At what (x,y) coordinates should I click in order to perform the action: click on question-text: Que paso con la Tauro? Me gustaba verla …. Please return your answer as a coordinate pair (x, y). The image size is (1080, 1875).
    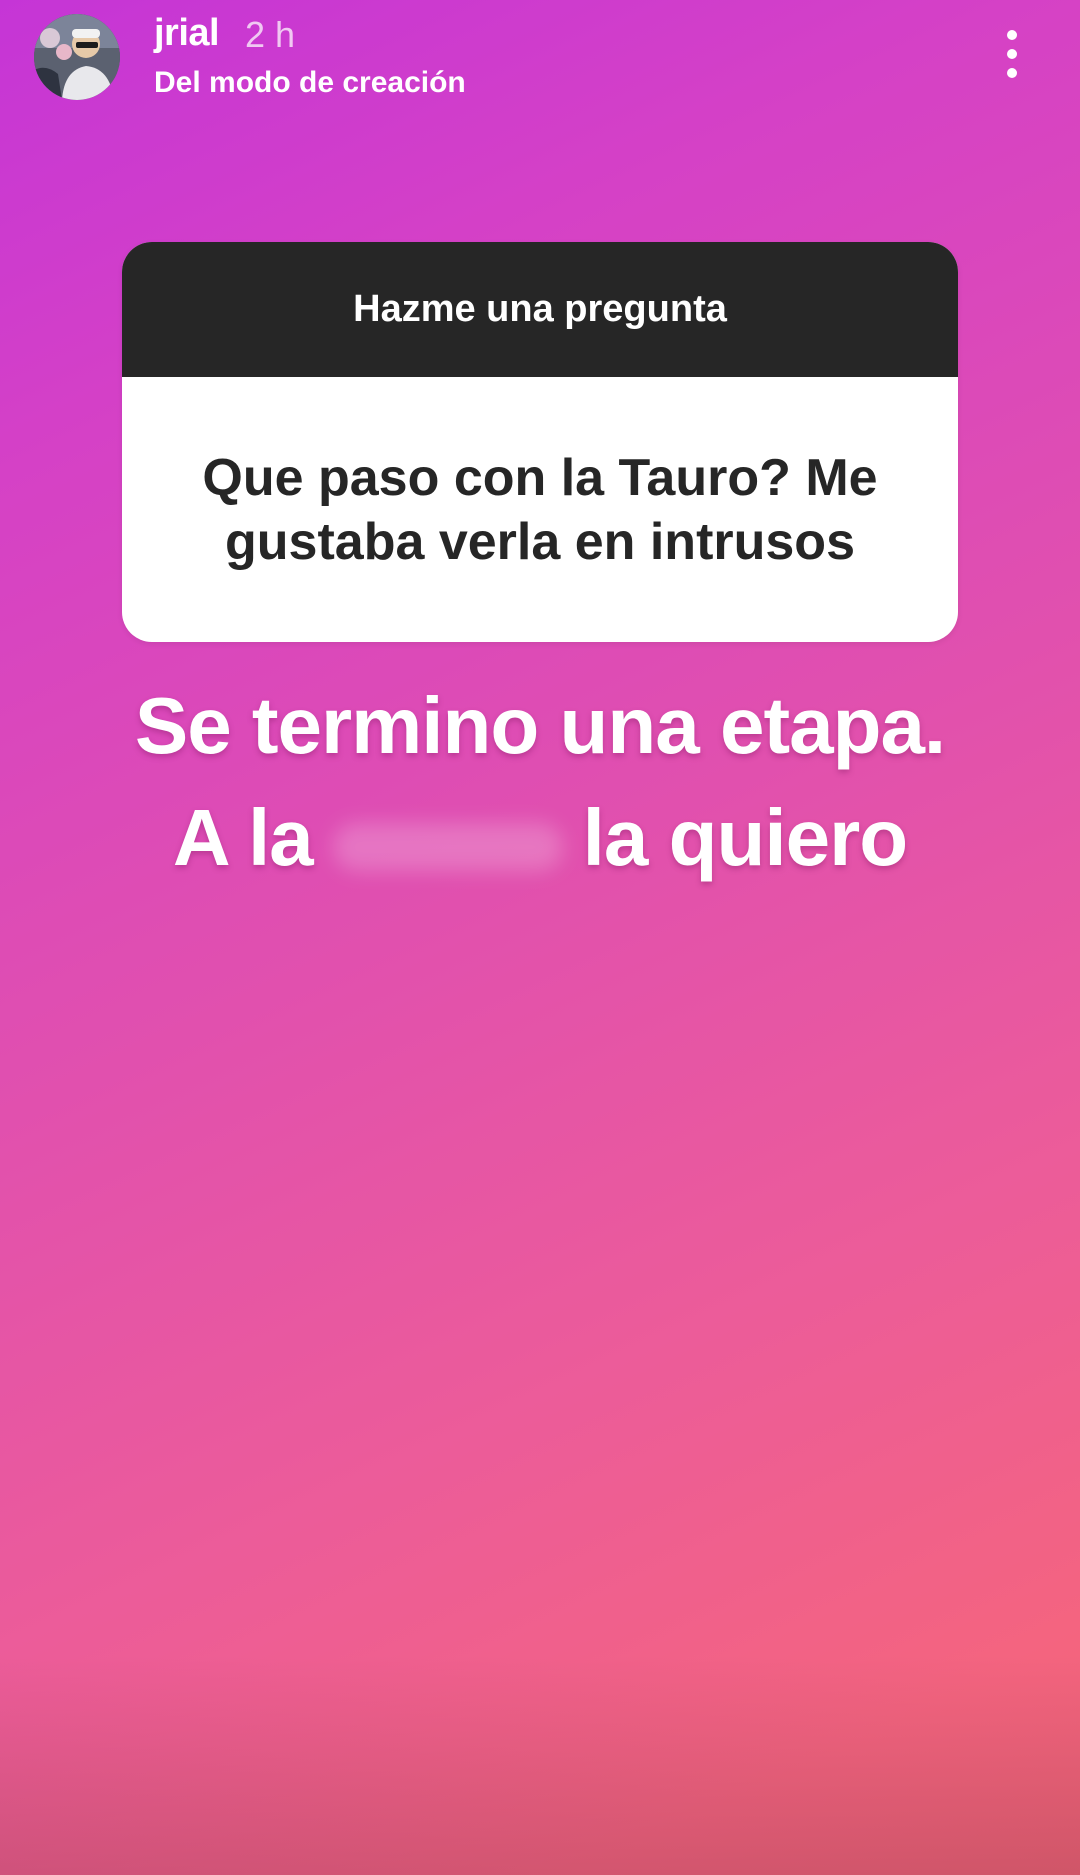
    Looking at the image, I should click on (540, 509).